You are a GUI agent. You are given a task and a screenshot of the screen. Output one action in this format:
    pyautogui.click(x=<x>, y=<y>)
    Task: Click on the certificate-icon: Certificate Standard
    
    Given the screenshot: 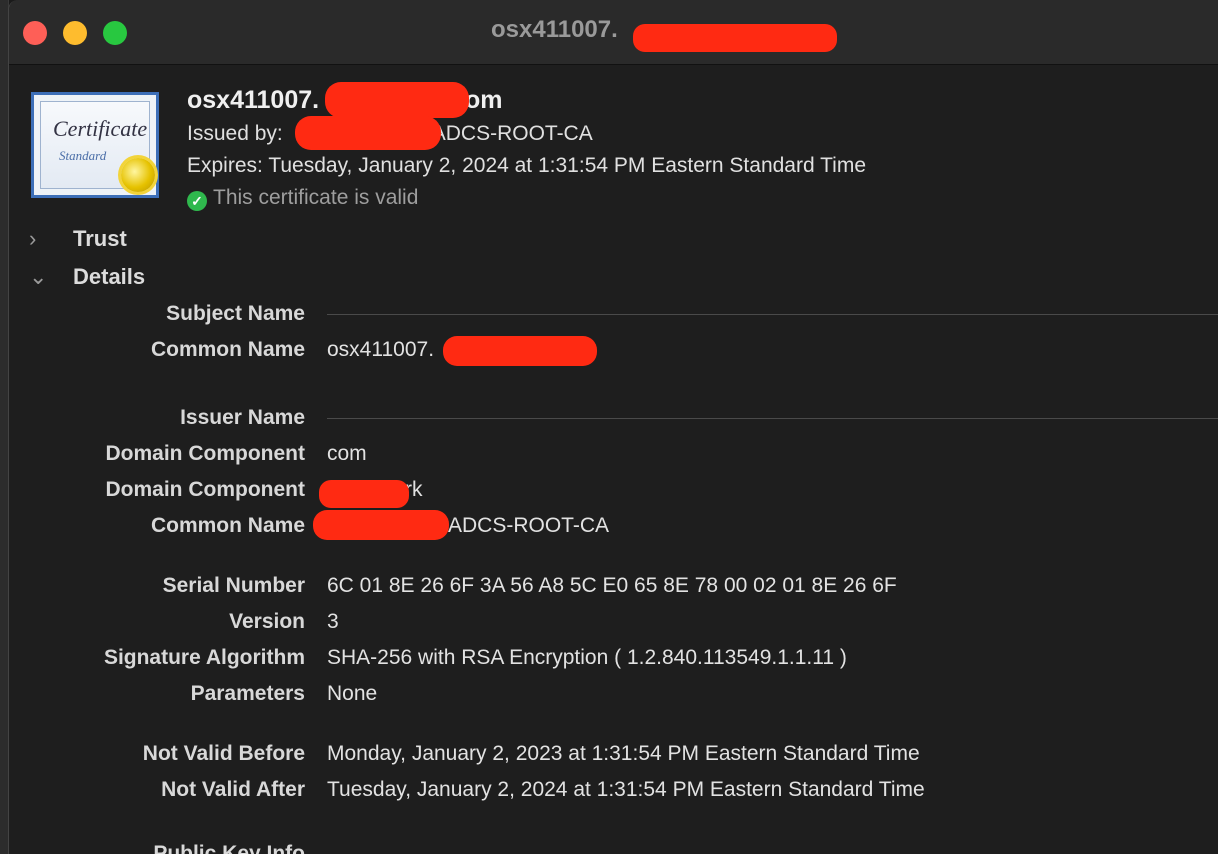 What is the action you would take?
    pyautogui.click(x=95, y=145)
    